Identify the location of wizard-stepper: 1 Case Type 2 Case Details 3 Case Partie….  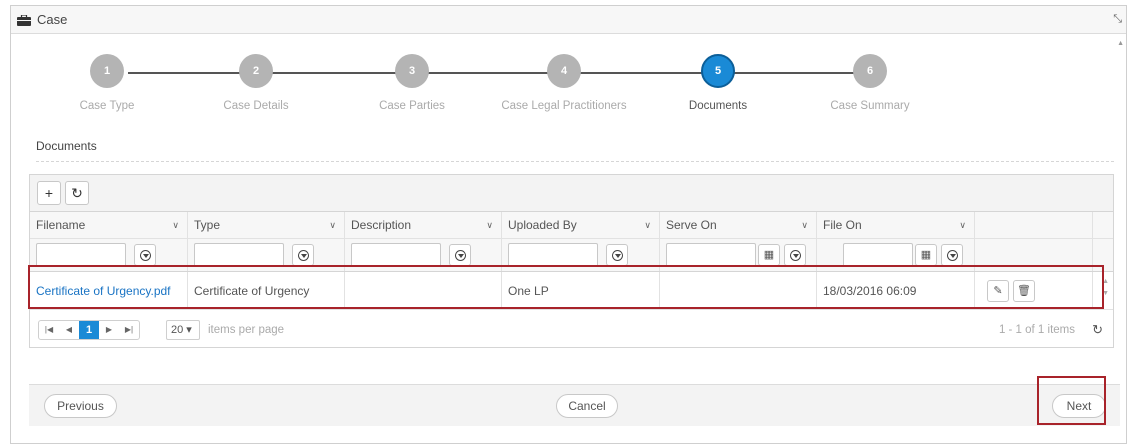
(481, 84).